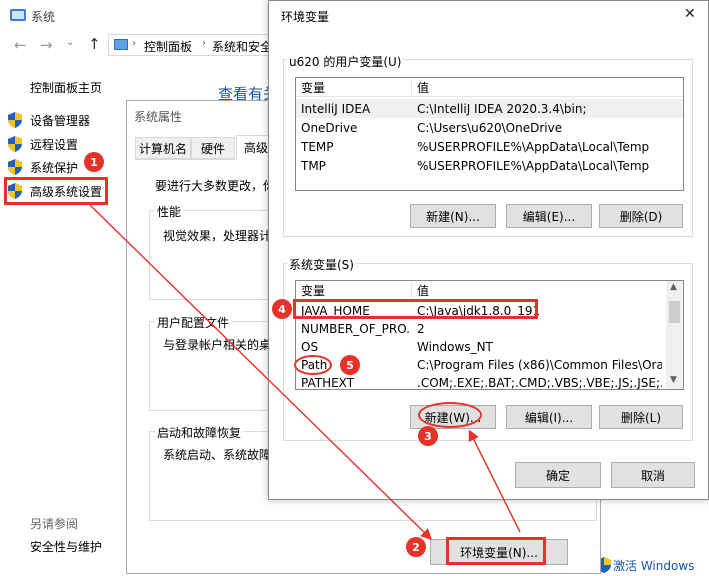 The width and height of the screenshot is (709, 576). I want to click on arrow-step2-to-step3, so click(494, 481).